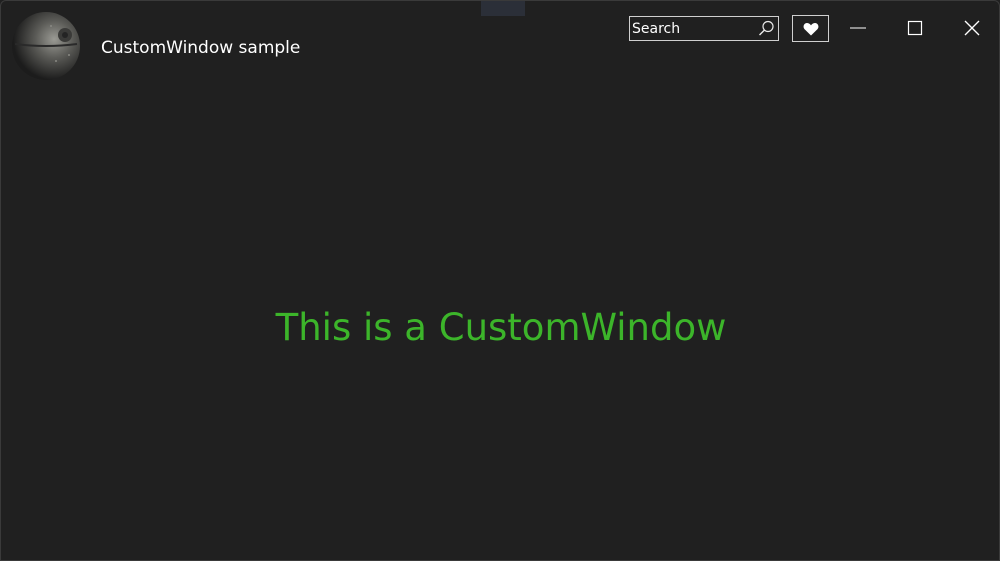 The width and height of the screenshot is (1000, 561). Describe the element at coordinates (766, 28) in the screenshot. I see `search-icon` at that location.